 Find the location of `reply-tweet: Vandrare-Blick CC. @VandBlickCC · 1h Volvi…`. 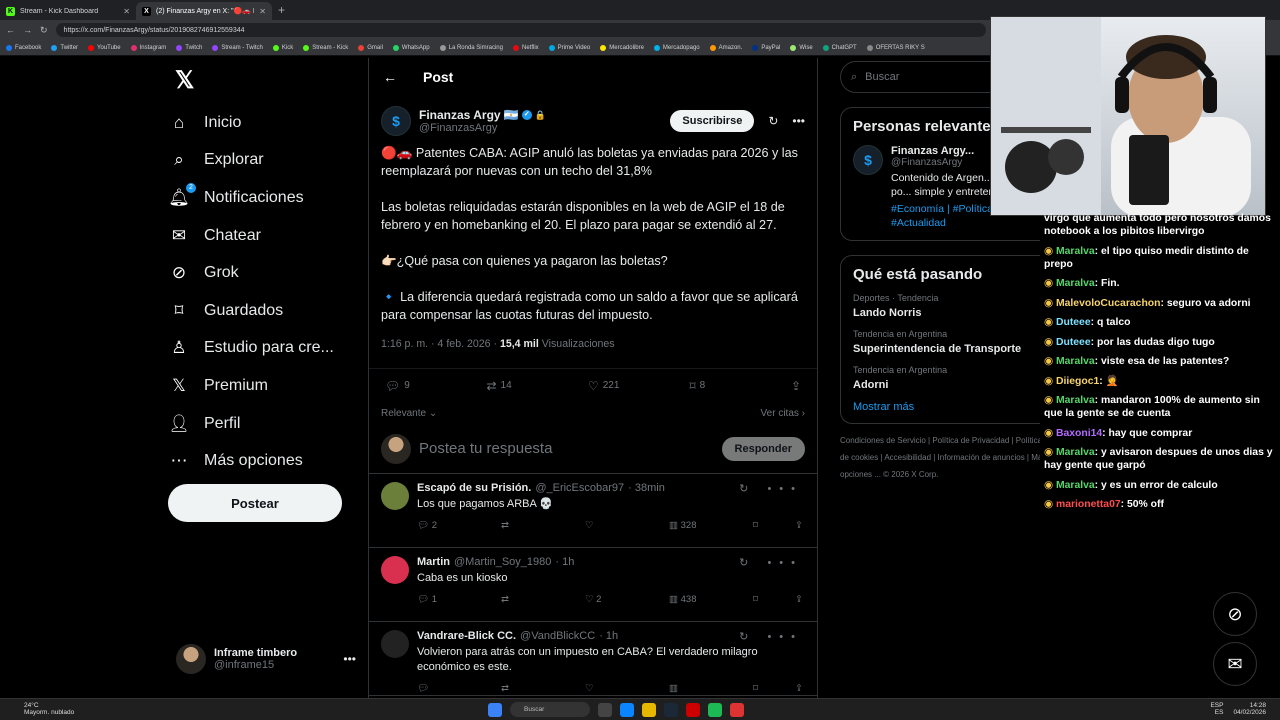

reply-tweet: Vandrare-Blick CC. @VandBlickCC · 1h Volvi… is located at coordinates (593, 659).